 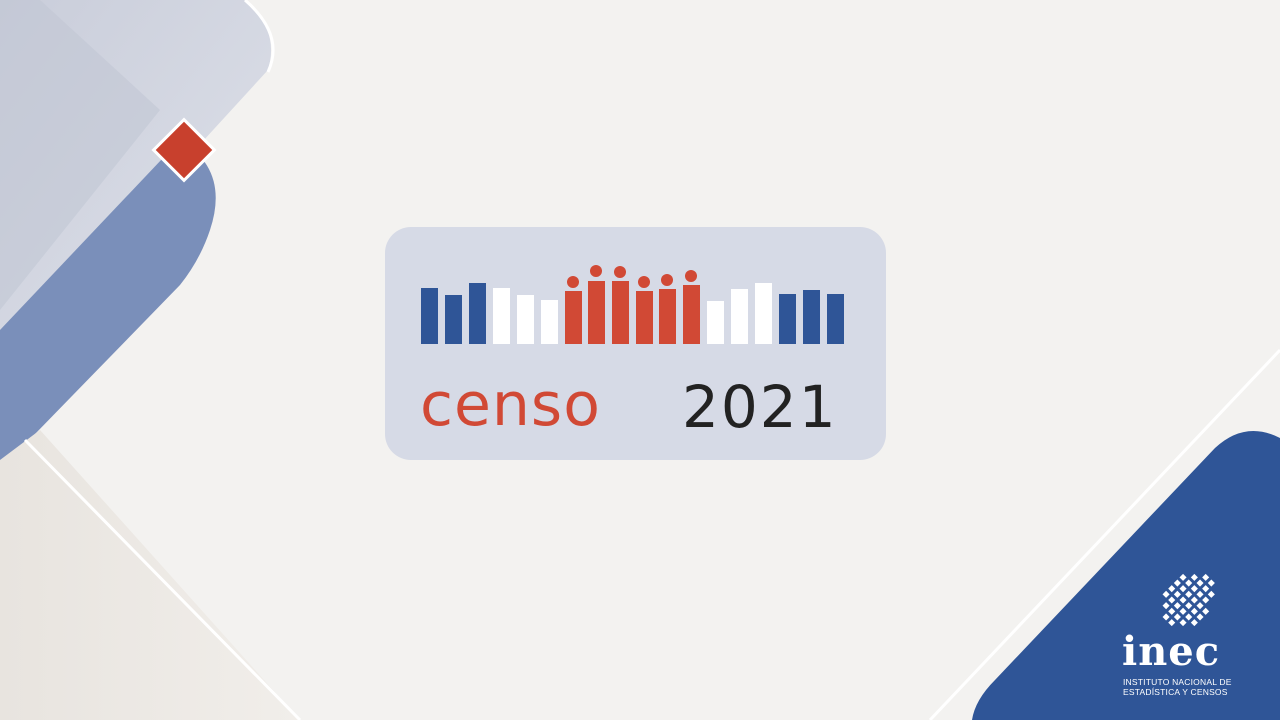 I want to click on inec-name-line2: ESTADÍSTICA Y CENSOS, so click(x=1175, y=692).